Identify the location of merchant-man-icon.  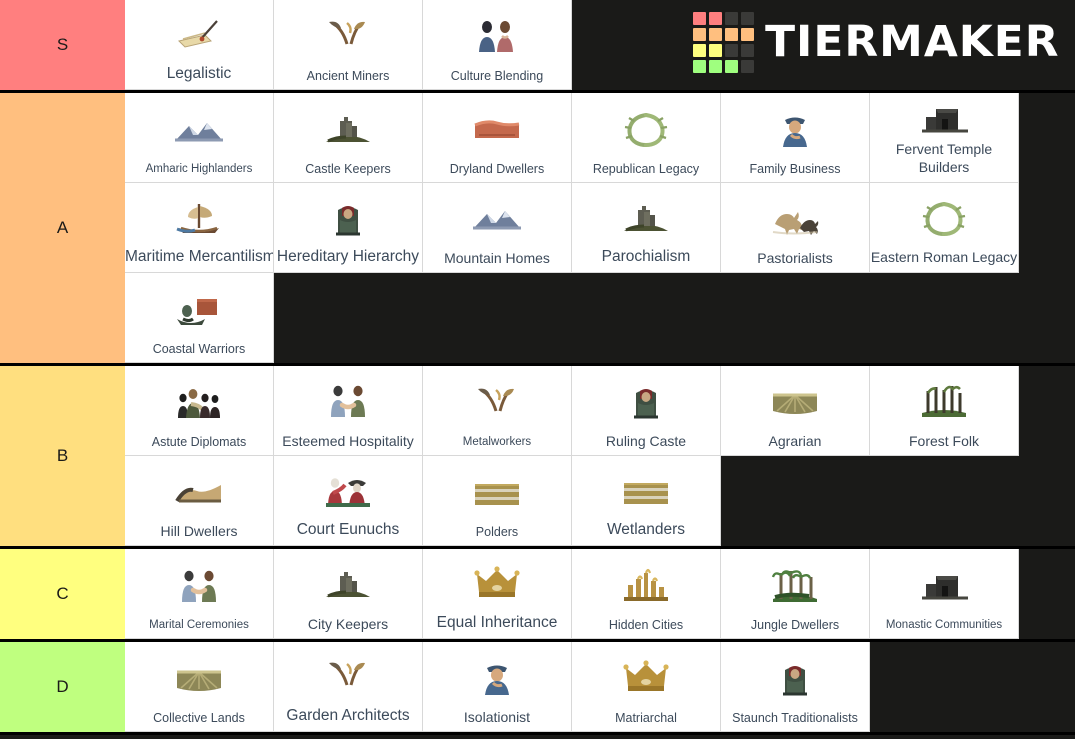
(497, 675).